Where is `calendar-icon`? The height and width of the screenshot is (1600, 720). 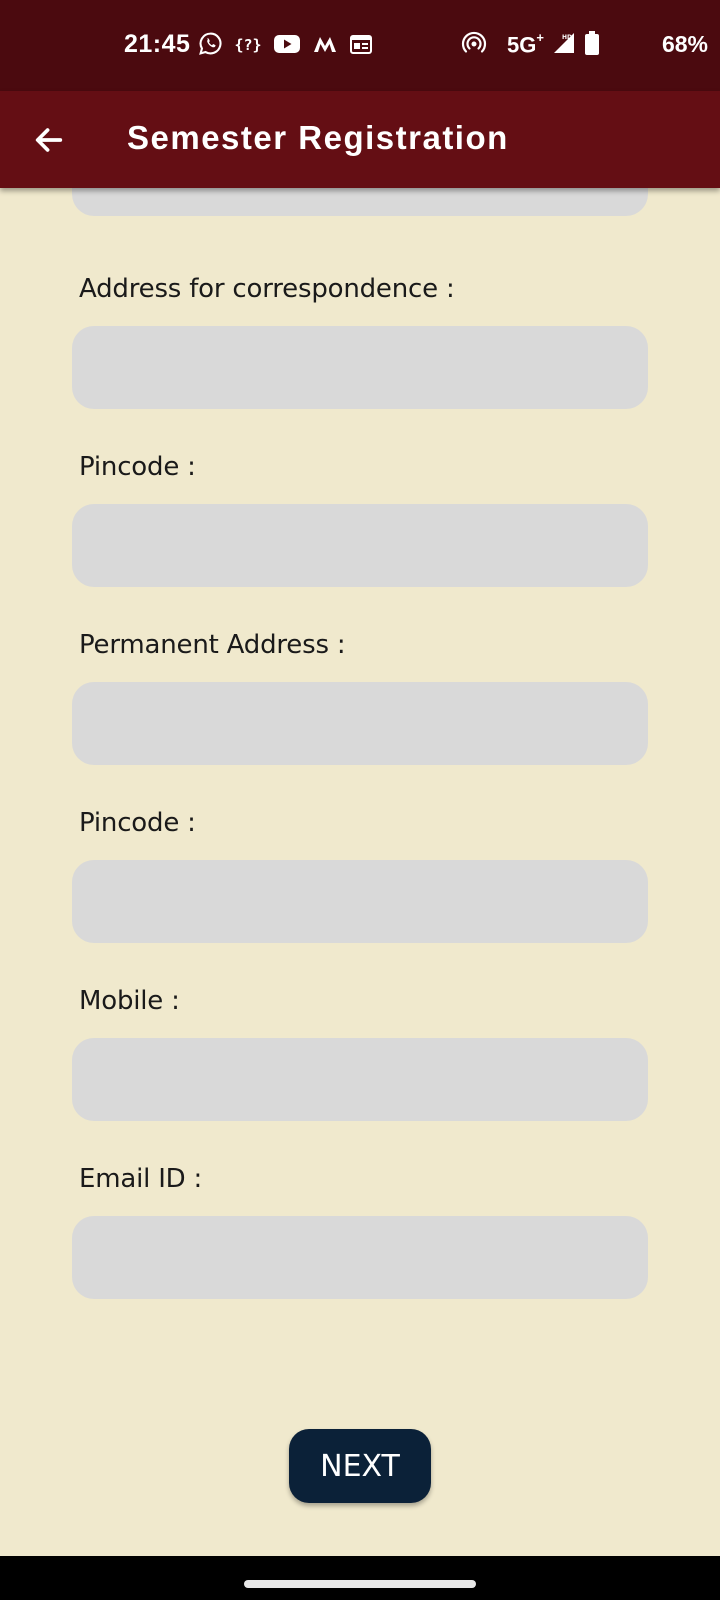 calendar-icon is located at coordinates (361, 46).